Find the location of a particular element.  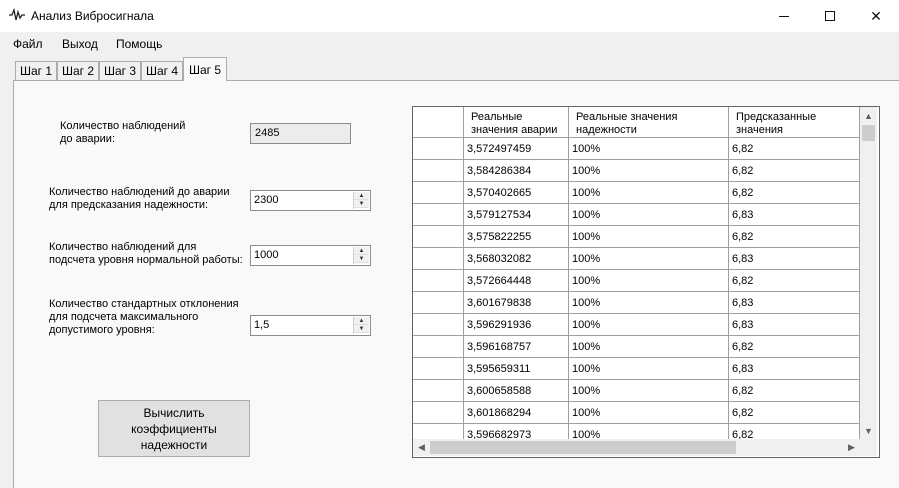

table-row: 3,584286384 100% 6,82 is located at coordinates (636, 171).